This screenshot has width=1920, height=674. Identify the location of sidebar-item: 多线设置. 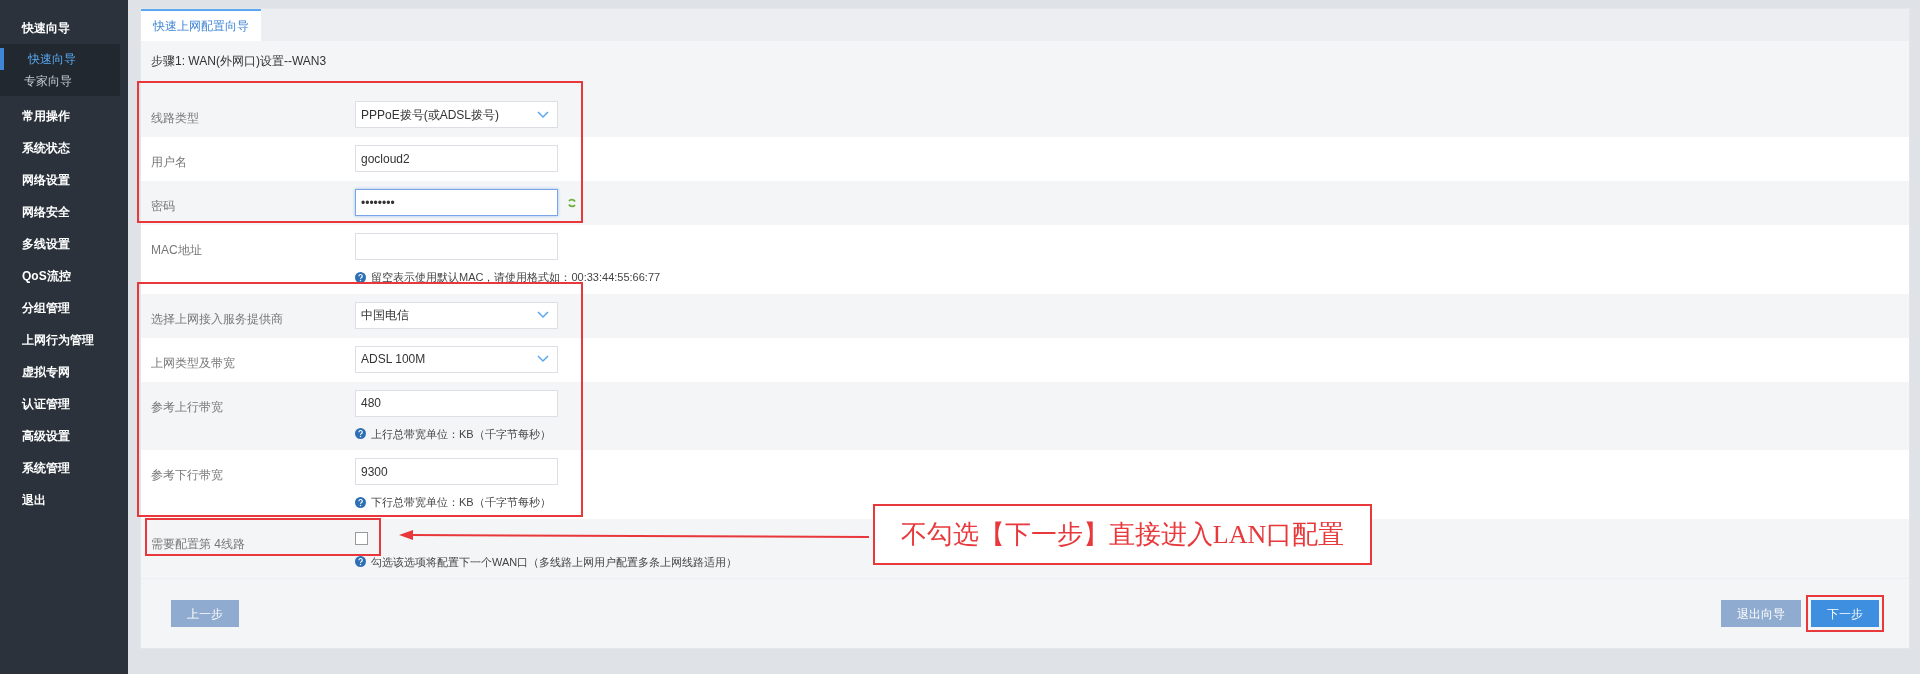
(64, 244).